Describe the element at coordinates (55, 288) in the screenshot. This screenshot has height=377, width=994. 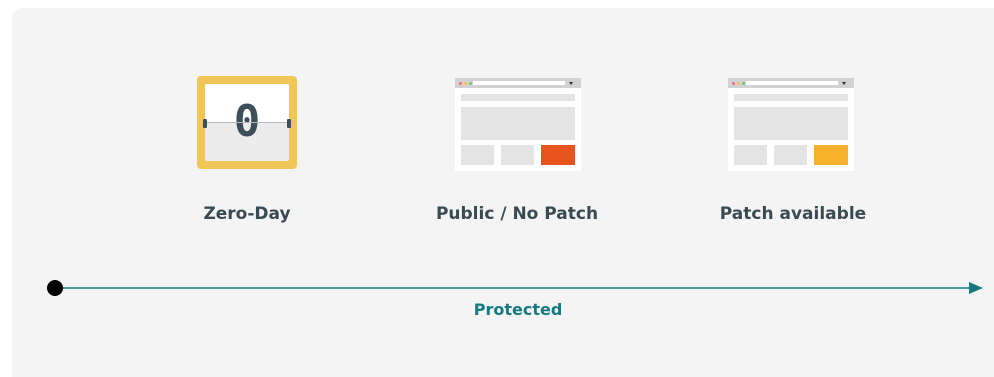
I see `timeline-start-marker` at that location.